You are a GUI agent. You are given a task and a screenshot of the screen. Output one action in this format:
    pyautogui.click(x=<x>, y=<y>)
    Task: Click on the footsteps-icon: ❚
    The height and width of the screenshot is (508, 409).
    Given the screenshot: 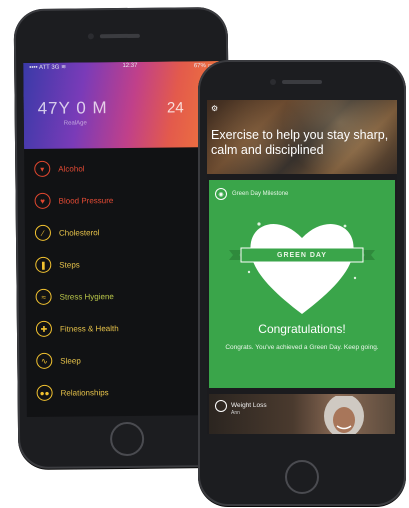 What is the action you would take?
    pyautogui.click(x=43, y=264)
    